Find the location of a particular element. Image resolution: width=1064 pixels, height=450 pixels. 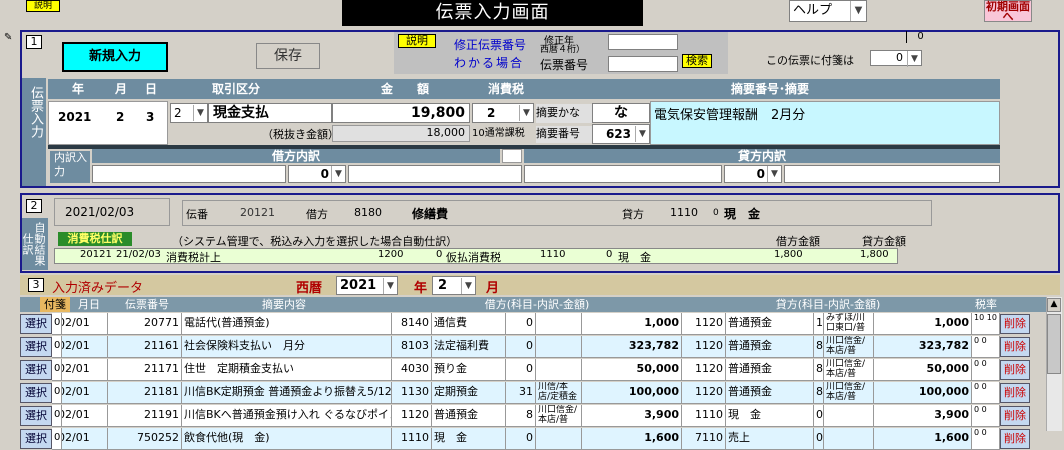

entry-year: 2021 is located at coordinates (74, 117).